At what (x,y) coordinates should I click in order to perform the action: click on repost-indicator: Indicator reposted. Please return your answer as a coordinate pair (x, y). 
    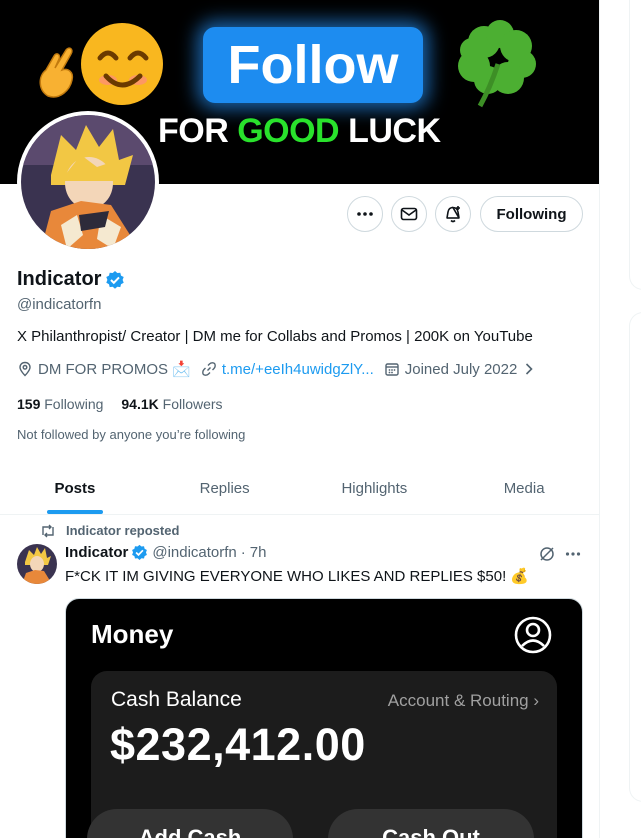
    Looking at the image, I should click on (109, 530).